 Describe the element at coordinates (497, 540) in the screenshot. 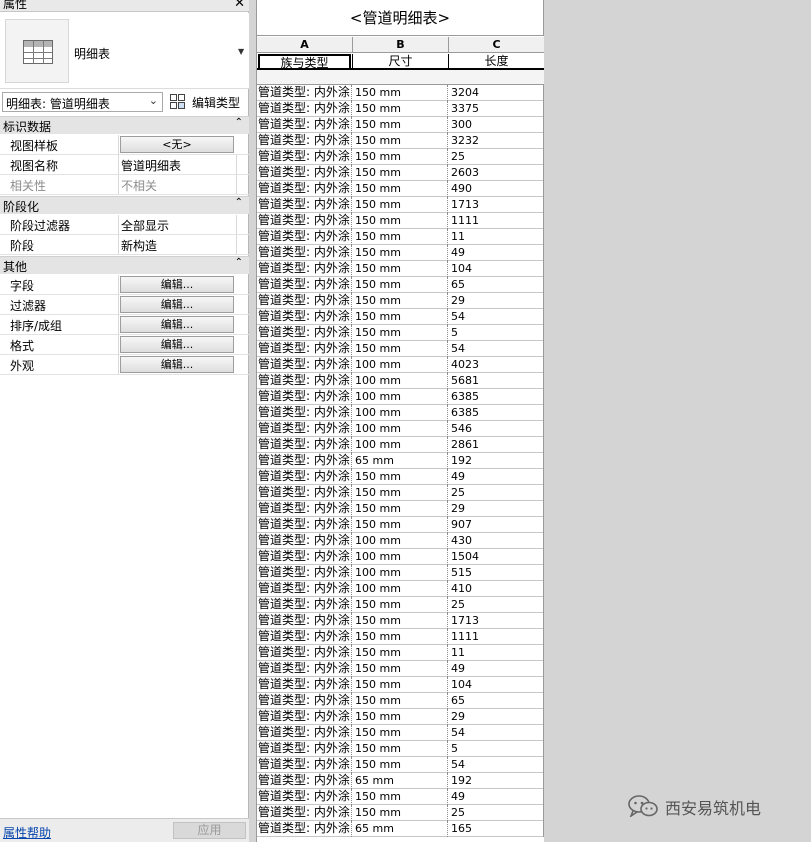

I see `cell-length: 430` at that location.